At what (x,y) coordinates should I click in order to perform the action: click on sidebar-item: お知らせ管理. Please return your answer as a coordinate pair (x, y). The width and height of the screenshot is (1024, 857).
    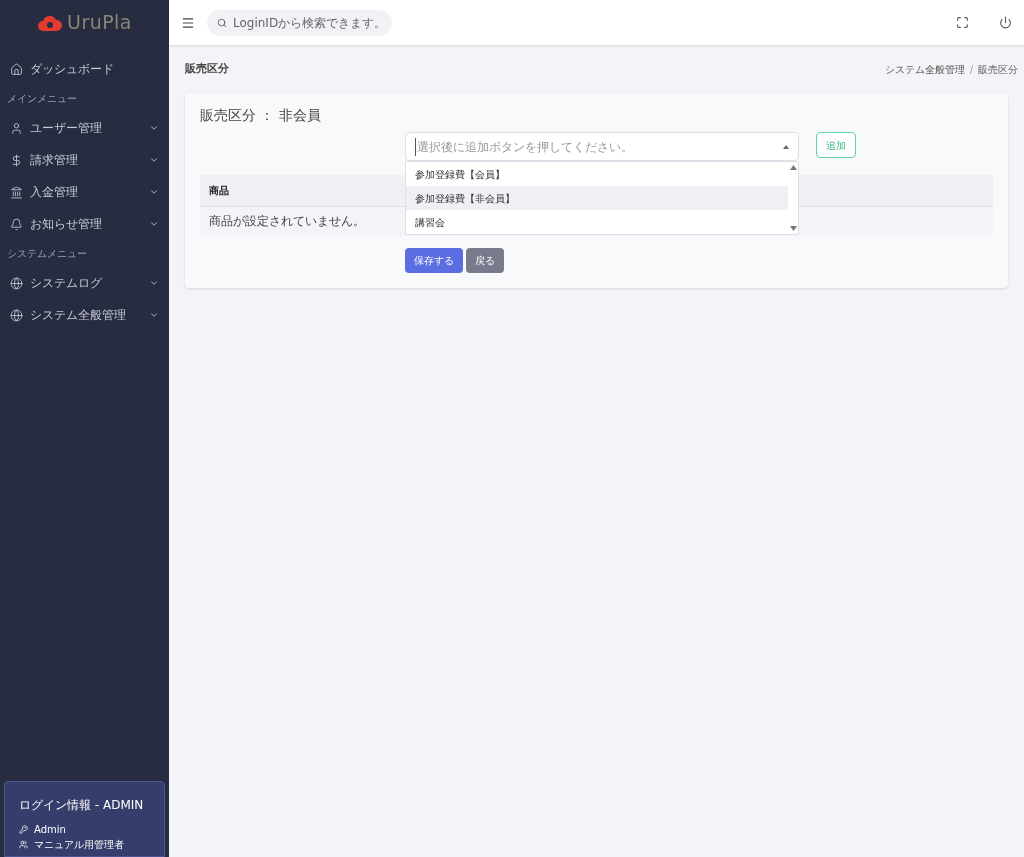
    Looking at the image, I should click on (84, 224).